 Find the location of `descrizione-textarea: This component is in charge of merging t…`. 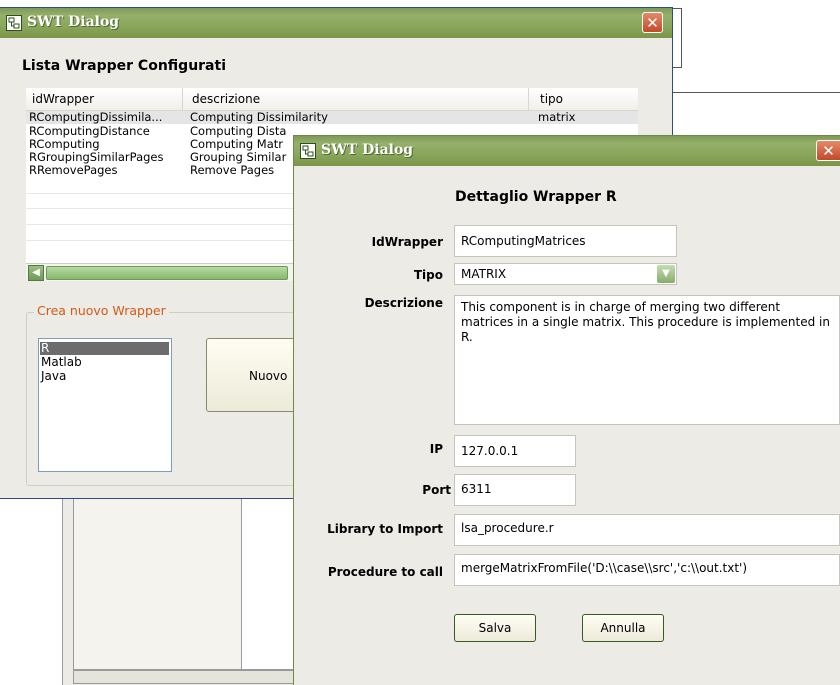

descrizione-textarea: This component is in charge of merging t… is located at coordinates (647, 360).